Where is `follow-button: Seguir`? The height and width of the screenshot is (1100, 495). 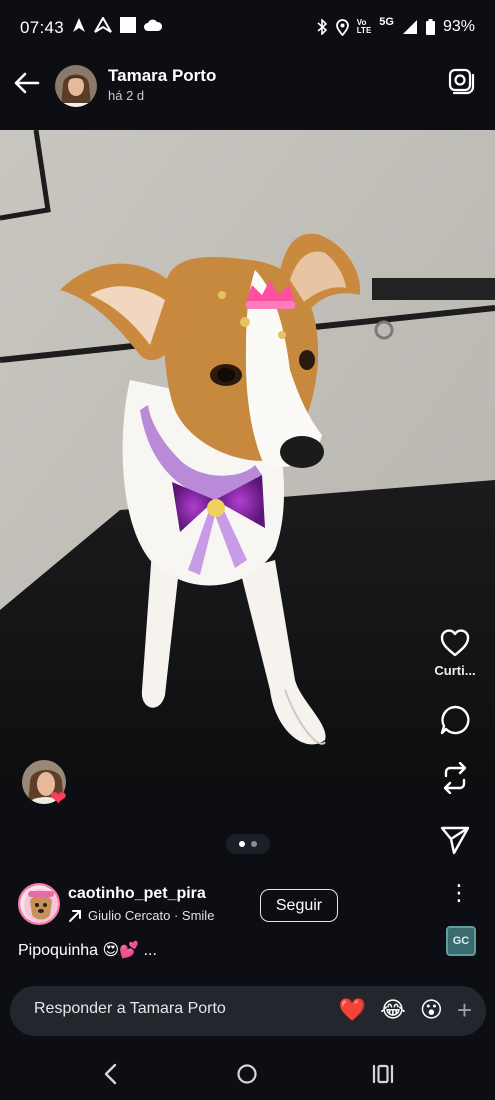 follow-button: Seguir is located at coordinates (299, 905).